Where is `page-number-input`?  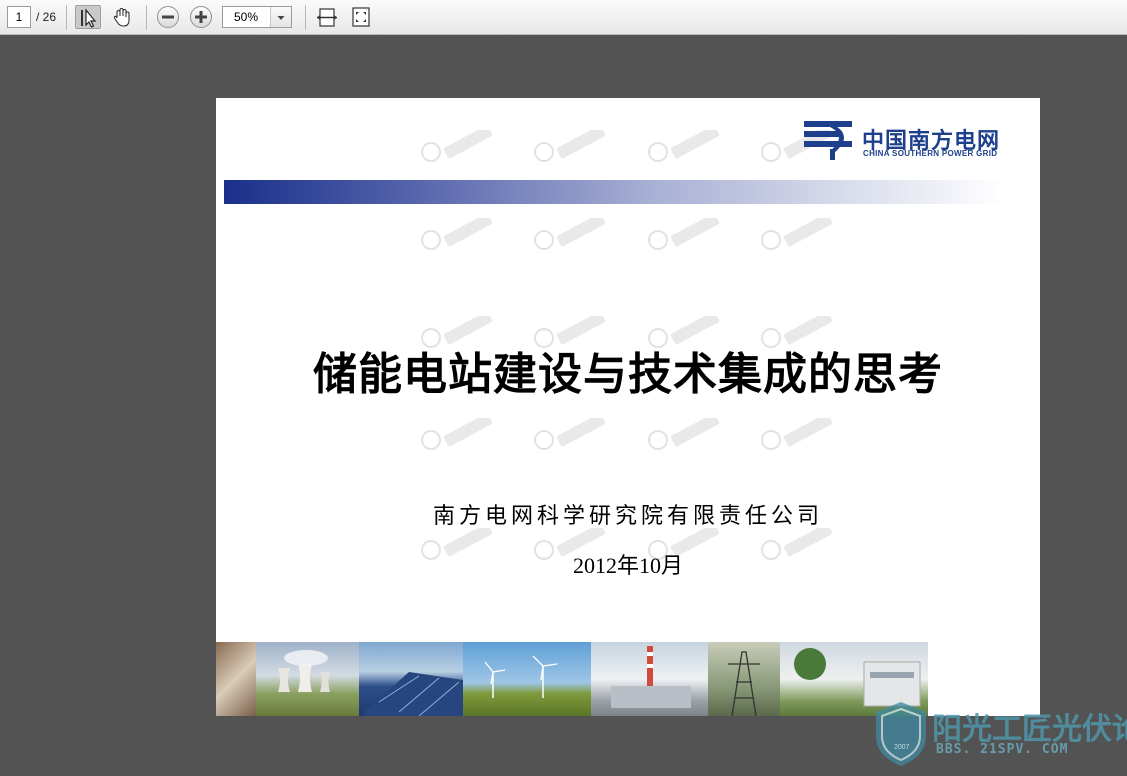 page-number-input is located at coordinates (19, 17).